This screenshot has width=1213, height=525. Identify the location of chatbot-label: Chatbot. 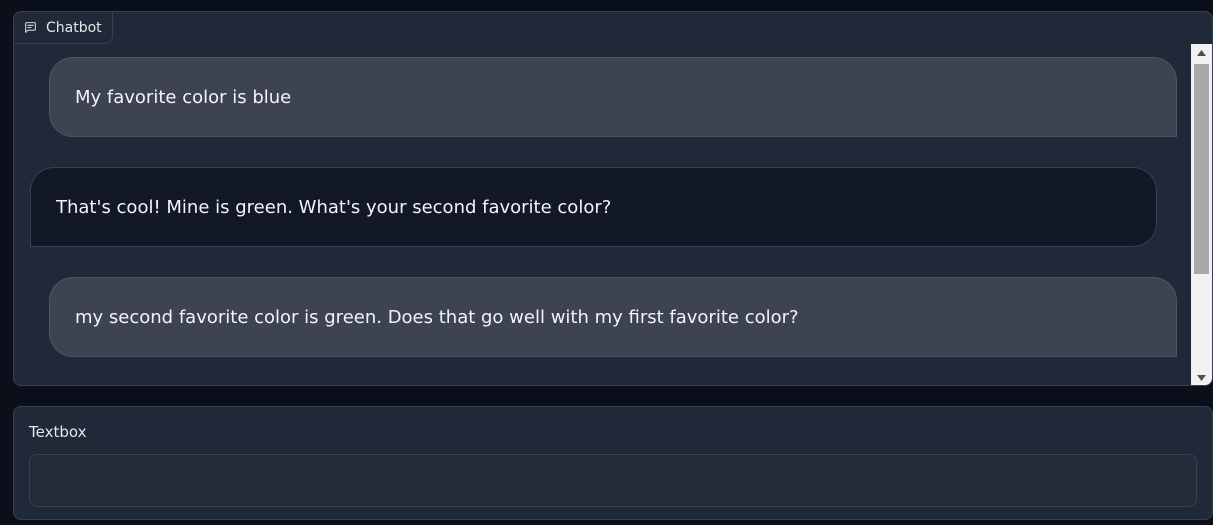
(63, 28).